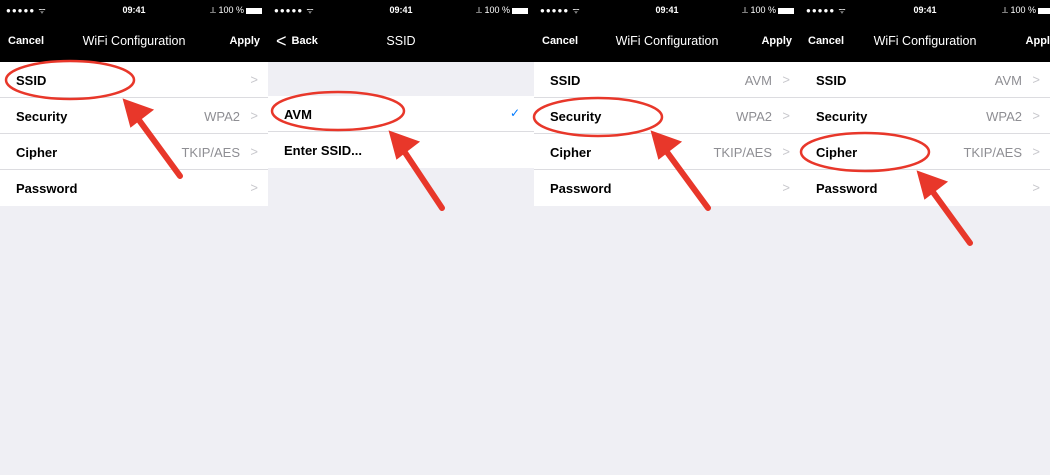 The image size is (1050, 475). Describe the element at coordinates (298, 114) in the screenshot. I see `row-label: AVM` at that location.